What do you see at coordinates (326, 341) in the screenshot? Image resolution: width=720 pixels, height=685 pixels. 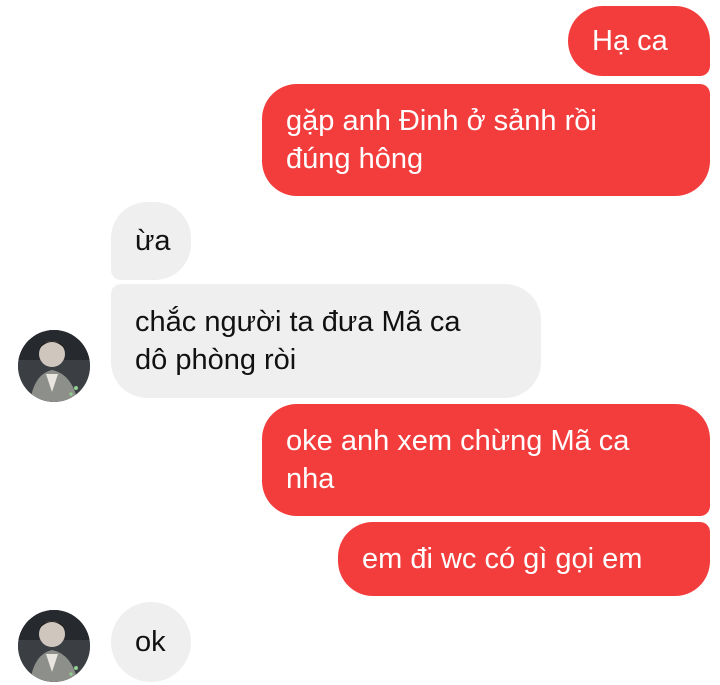 I see `incoming-message: chắc người ta đưa Mã ca dô phòng ròi` at bounding box center [326, 341].